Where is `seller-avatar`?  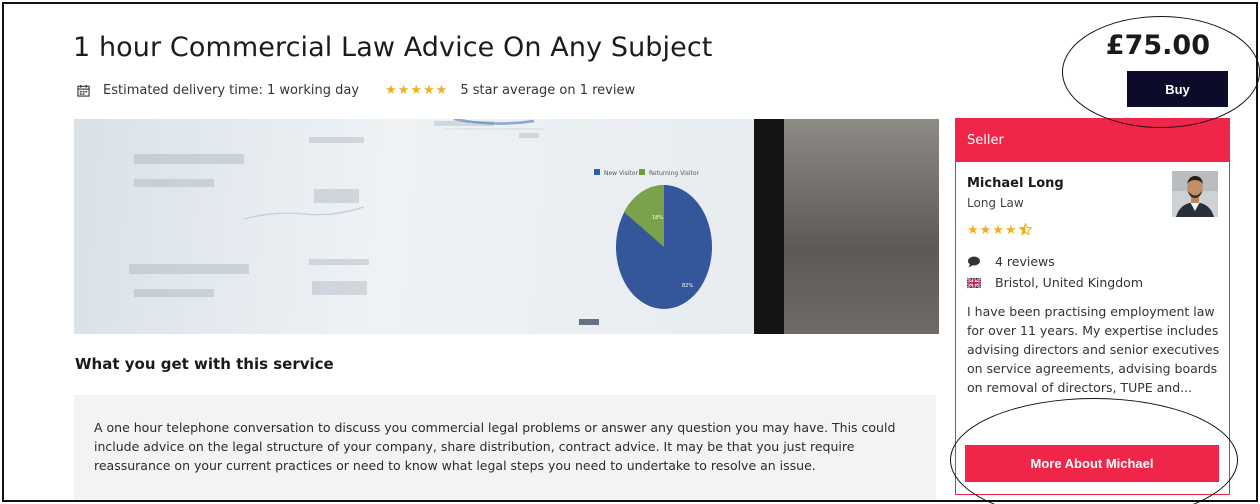
seller-avatar is located at coordinates (1195, 194).